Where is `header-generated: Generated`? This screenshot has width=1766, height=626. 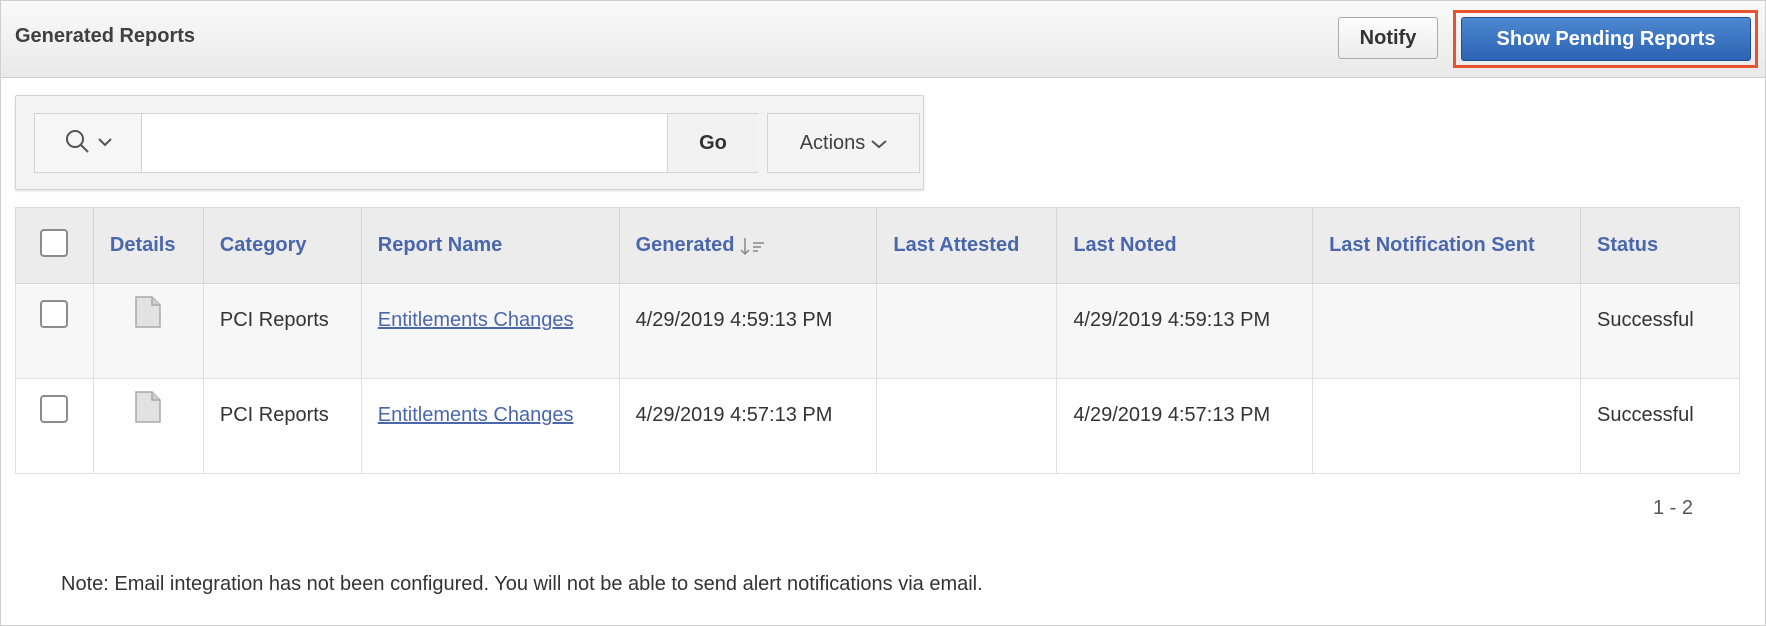
header-generated: Generated is located at coordinates (748, 245).